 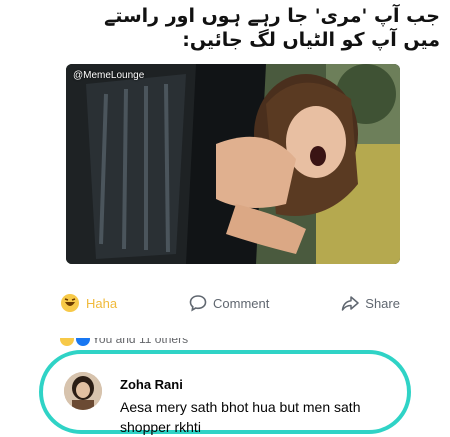 I want to click on share-icon, so click(x=351, y=303).